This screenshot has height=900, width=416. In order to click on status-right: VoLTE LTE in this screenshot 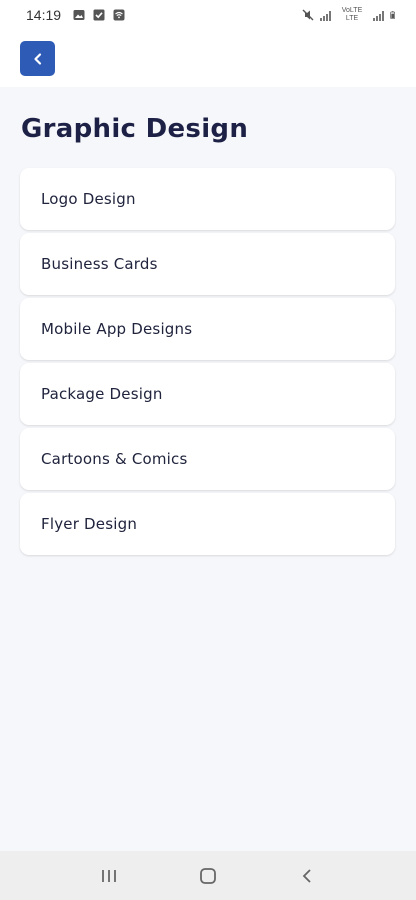, I will do `click(350, 15)`.